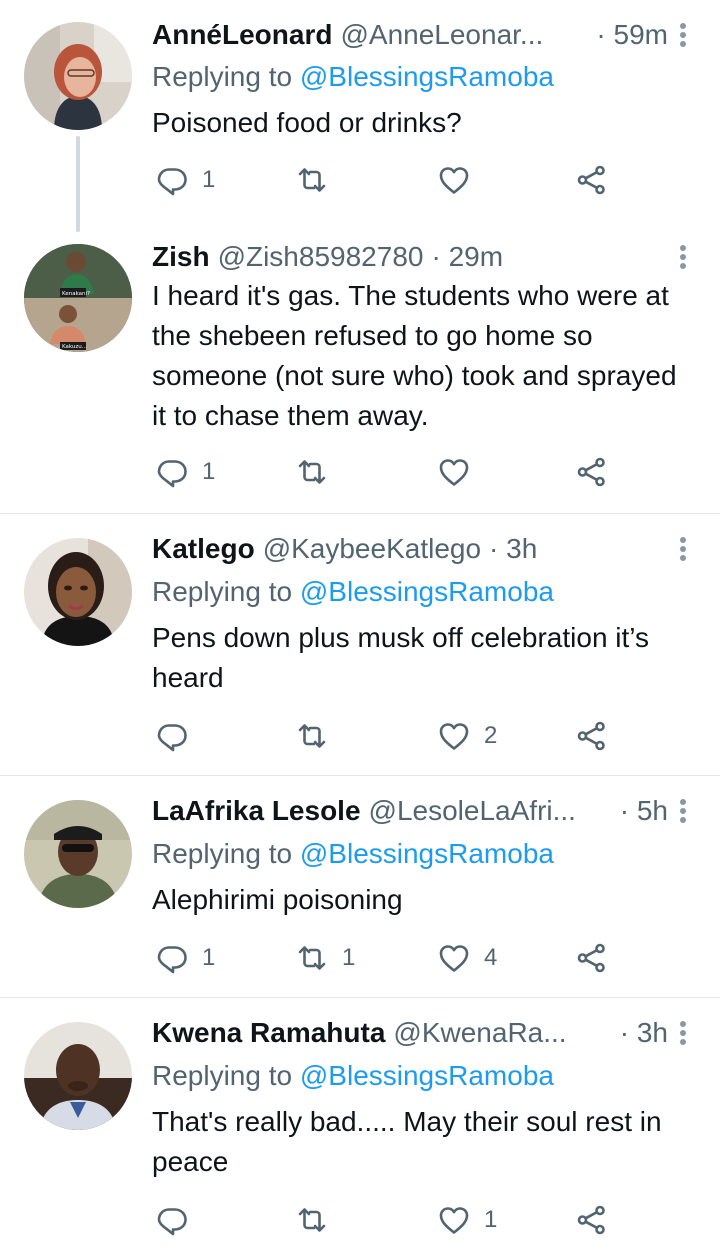  Describe the element at coordinates (372, 549) in the screenshot. I see `user-handle: @KaybeeKatlego` at that location.